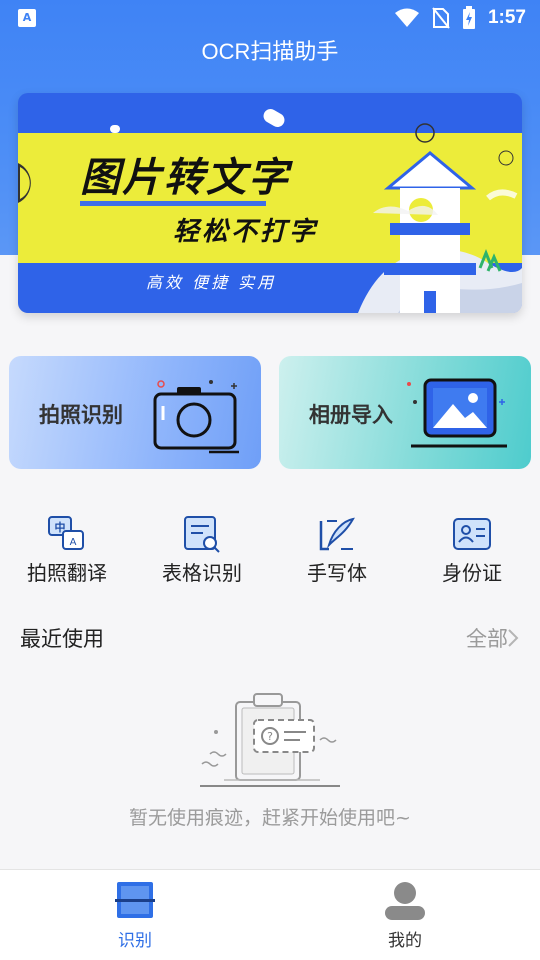  I want to click on id-card-icon, so click(472, 534).